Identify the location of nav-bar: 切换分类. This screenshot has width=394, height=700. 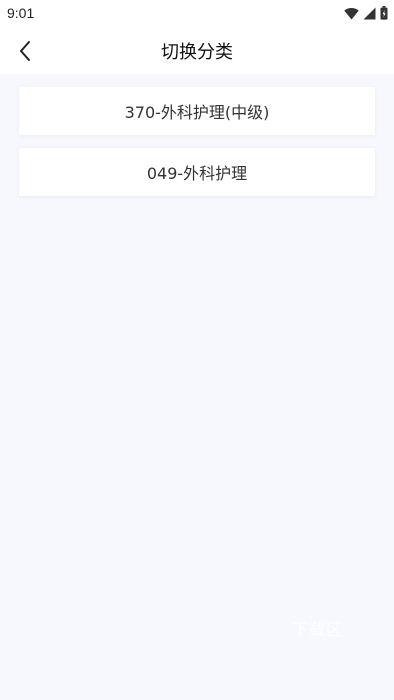
(197, 51).